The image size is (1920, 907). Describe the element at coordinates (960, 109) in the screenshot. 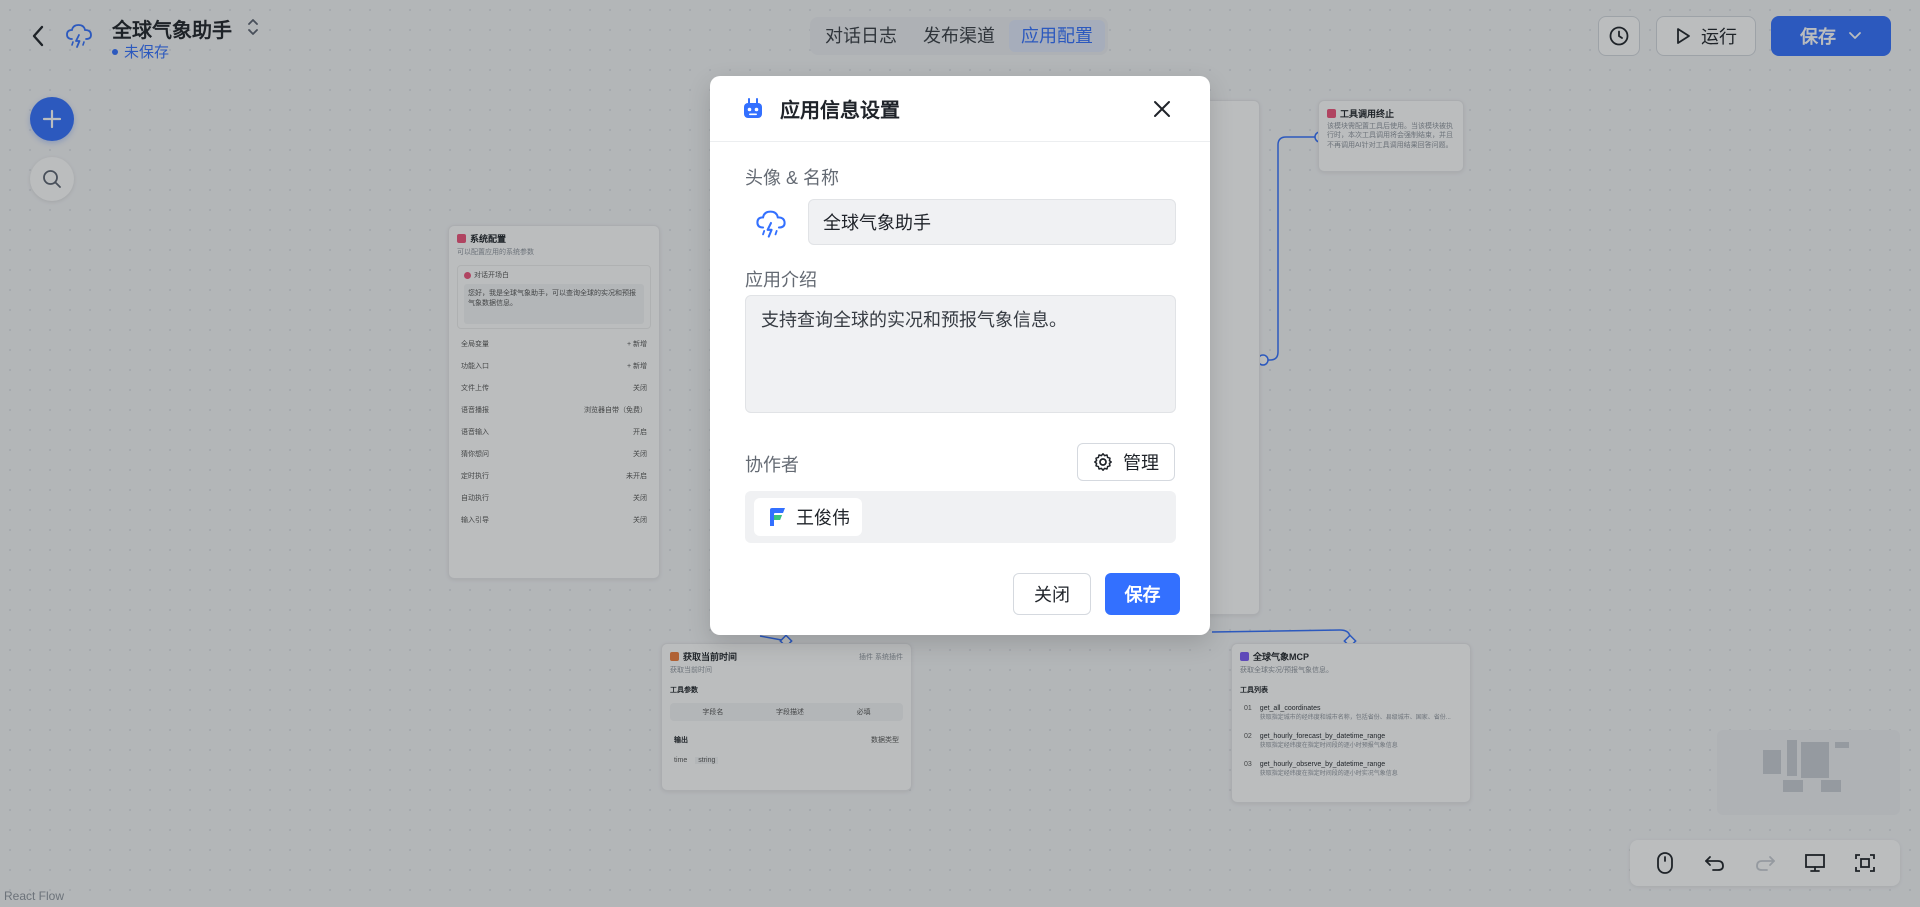

I see `modal-header: 应用信息设置` at that location.